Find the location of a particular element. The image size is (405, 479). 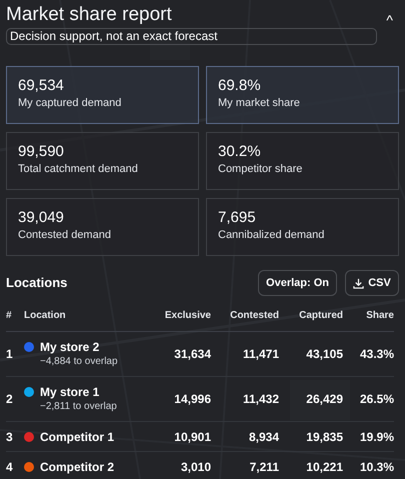

column-header: # is located at coordinates (9, 315).